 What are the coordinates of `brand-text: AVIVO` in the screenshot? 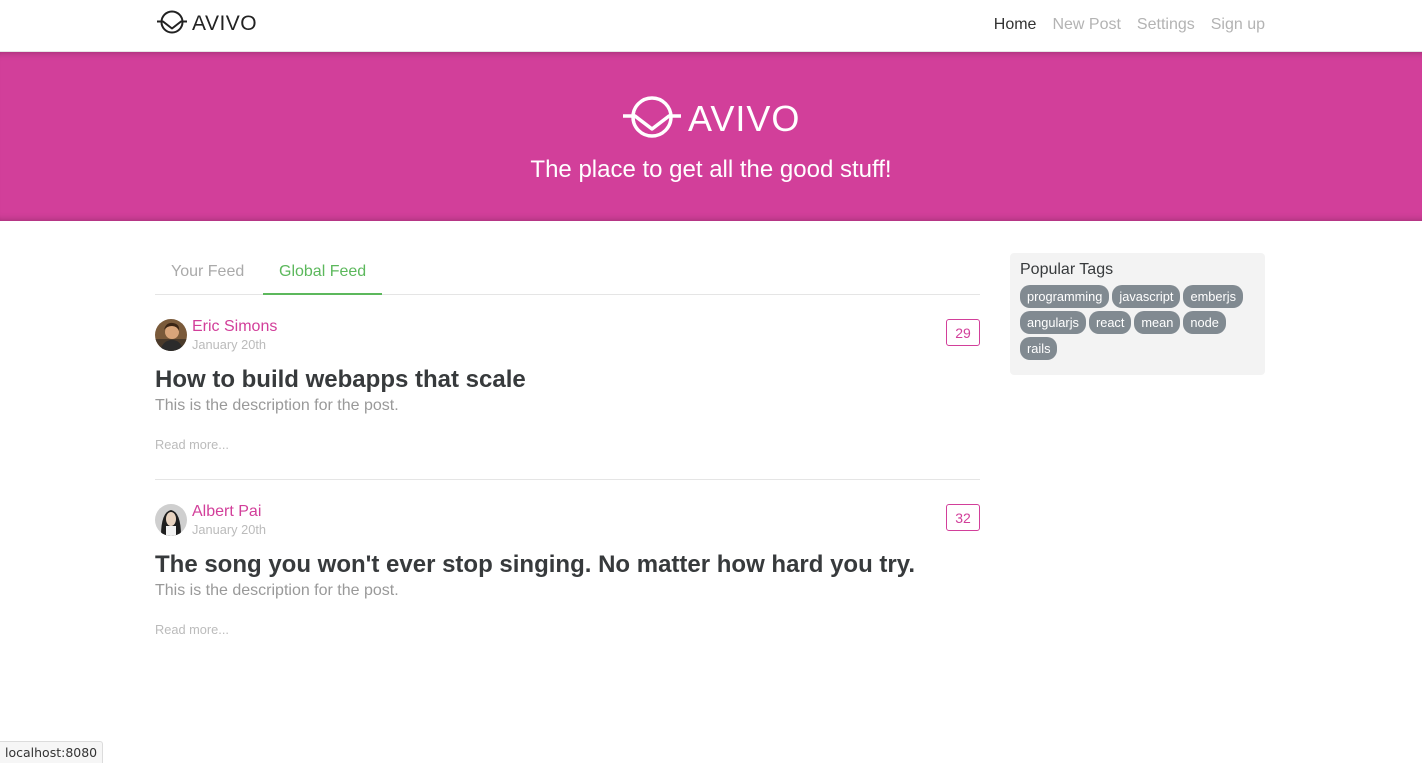 It's located at (225, 23).